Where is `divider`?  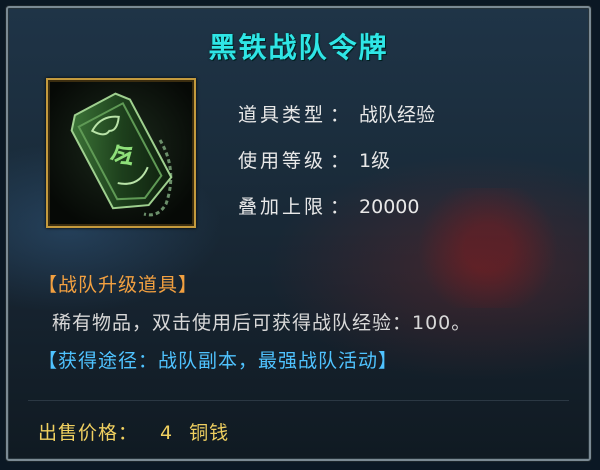
divider is located at coordinates (298, 400).